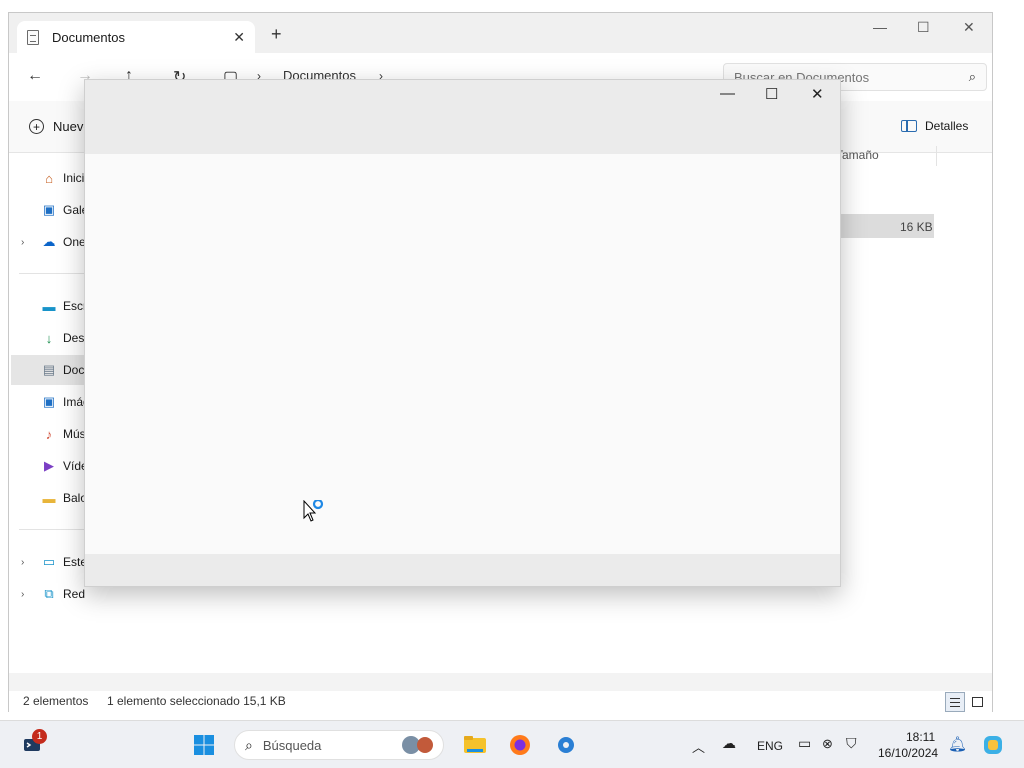 Image resolution: width=1024 pixels, height=768 pixels. Describe the element at coordinates (49, 401) in the screenshot. I see `pictures-icon: ▣` at that location.